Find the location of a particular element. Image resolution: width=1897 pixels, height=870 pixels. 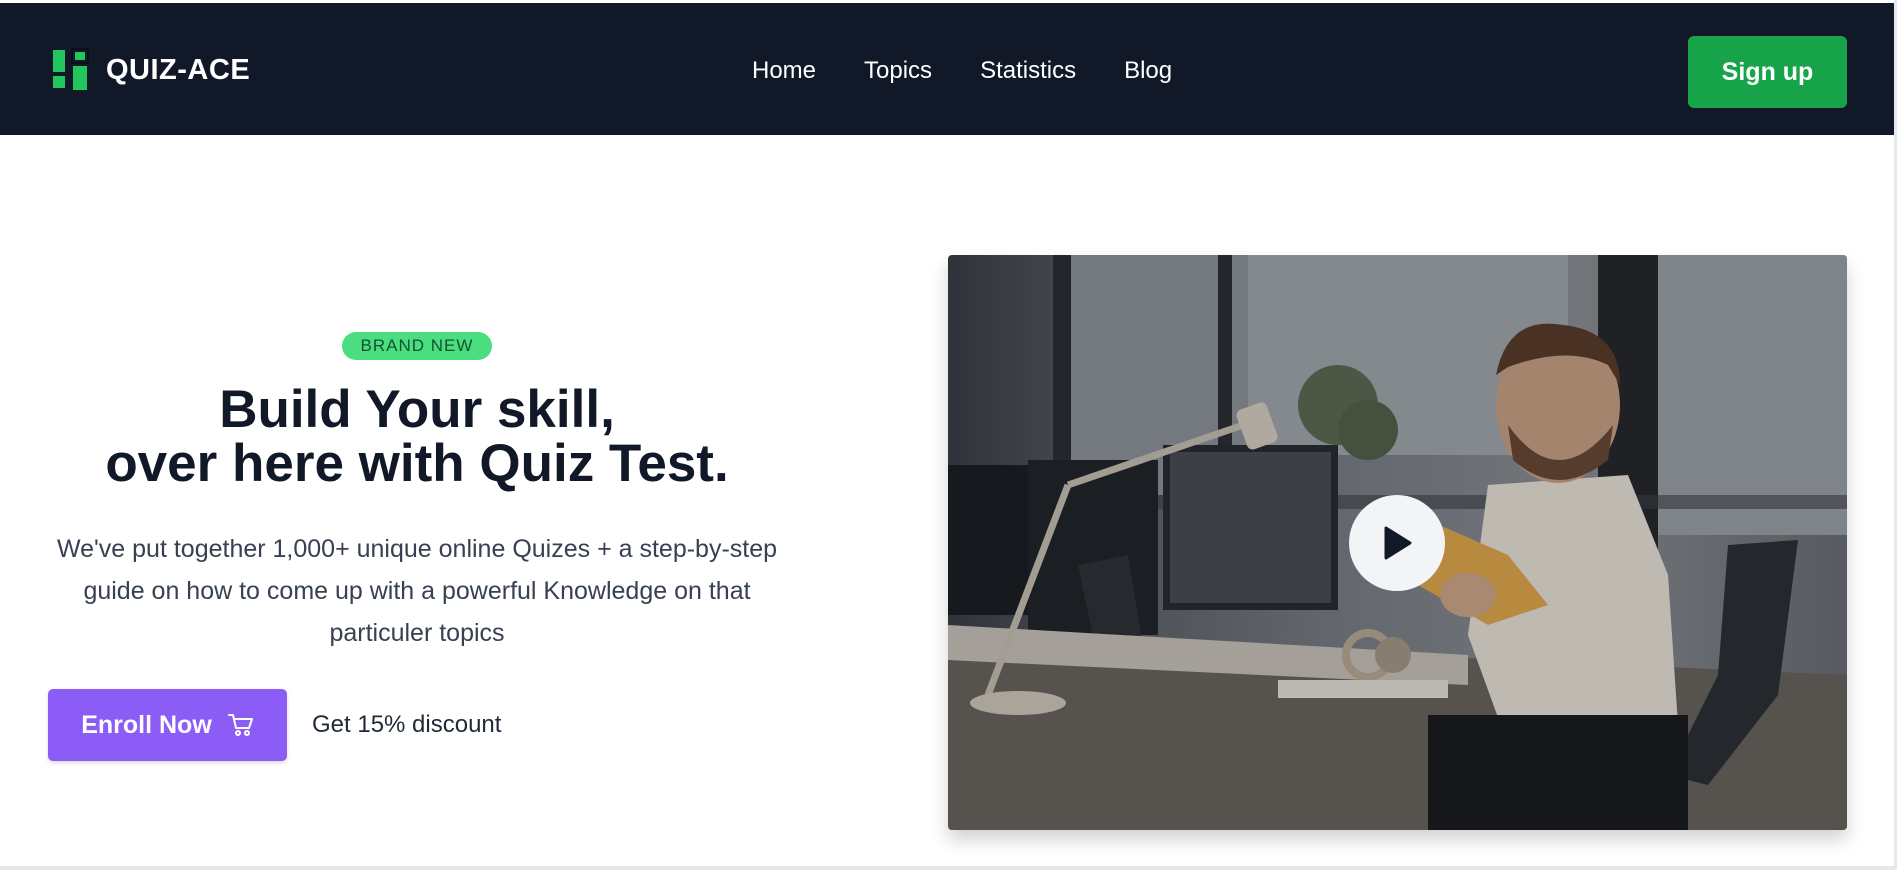

brand-new-badge: BRAND NEW is located at coordinates (417, 346).